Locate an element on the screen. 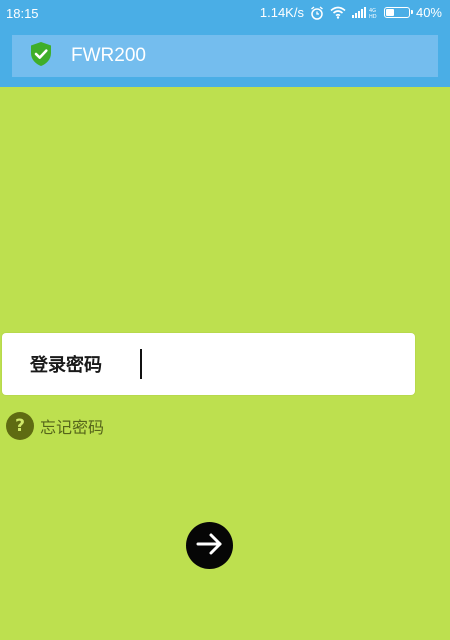 The image size is (450, 640). forgot-password-link: ? 忘记密码 is located at coordinates (55, 426).